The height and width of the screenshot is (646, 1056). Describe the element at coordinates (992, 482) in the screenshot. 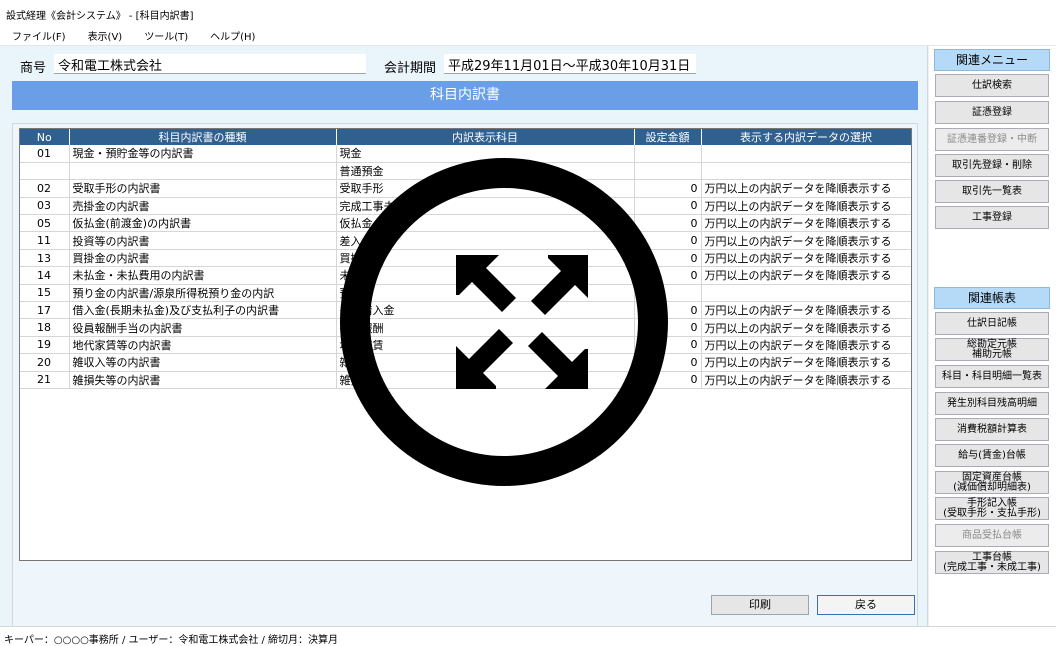

I see `sidebar-report-fixed-assets: 固定資産台帳 (減価償却明細表)` at that location.